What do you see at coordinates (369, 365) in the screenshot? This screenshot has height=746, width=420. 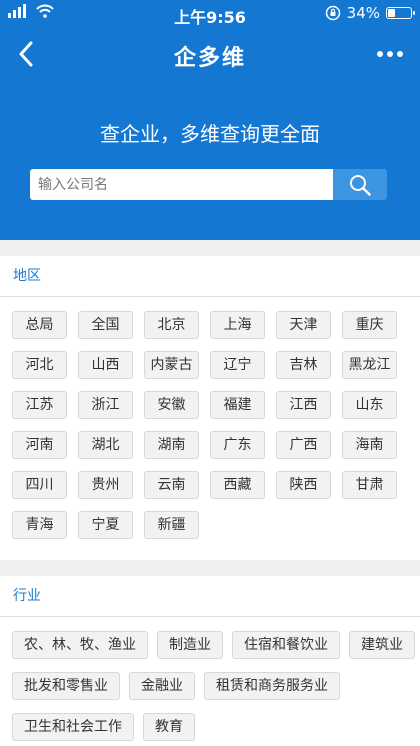 I see `region-tag: 黑龙江` at bounding box center [369, 365].